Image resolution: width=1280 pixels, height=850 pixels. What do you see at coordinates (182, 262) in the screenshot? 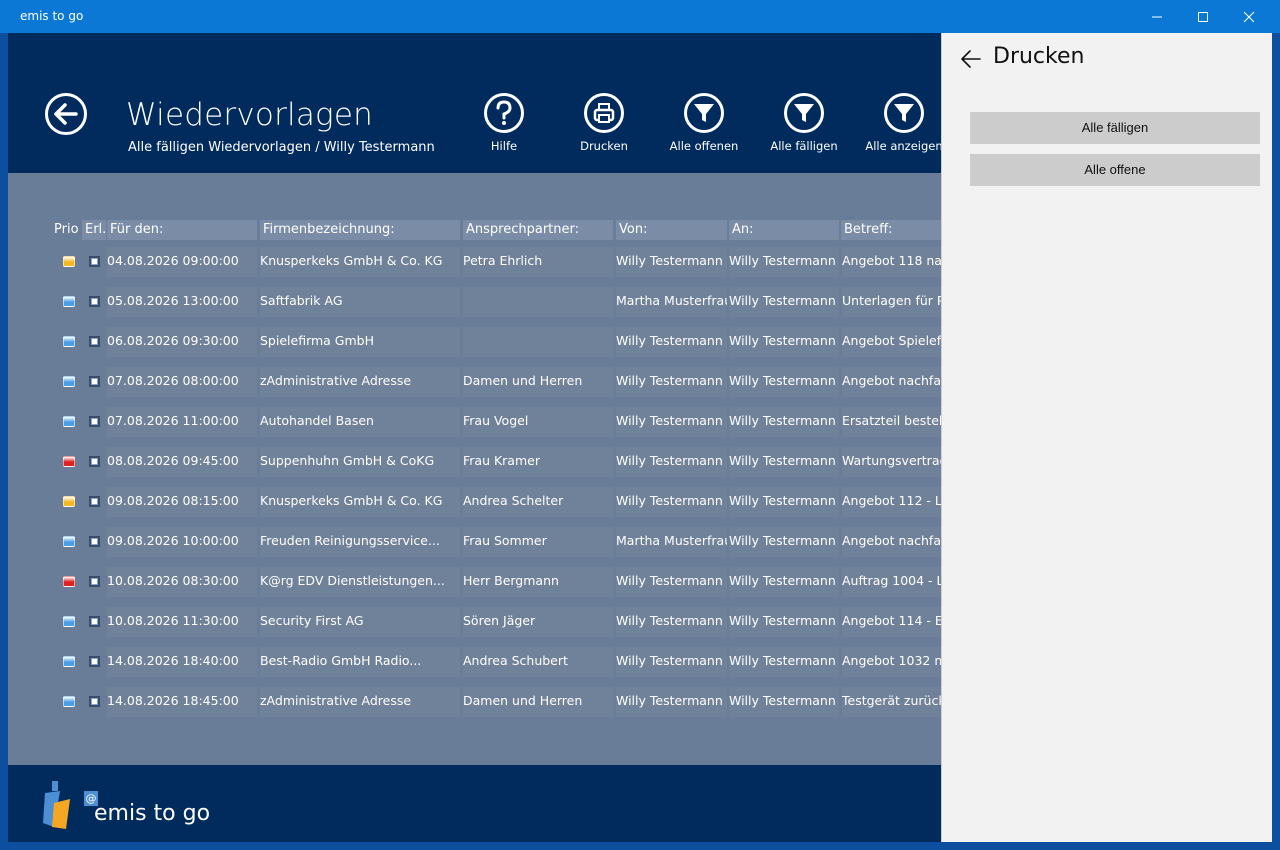
I see `cell-date: 04.08.2026 09:00:00` at bounding box center [182, 262].